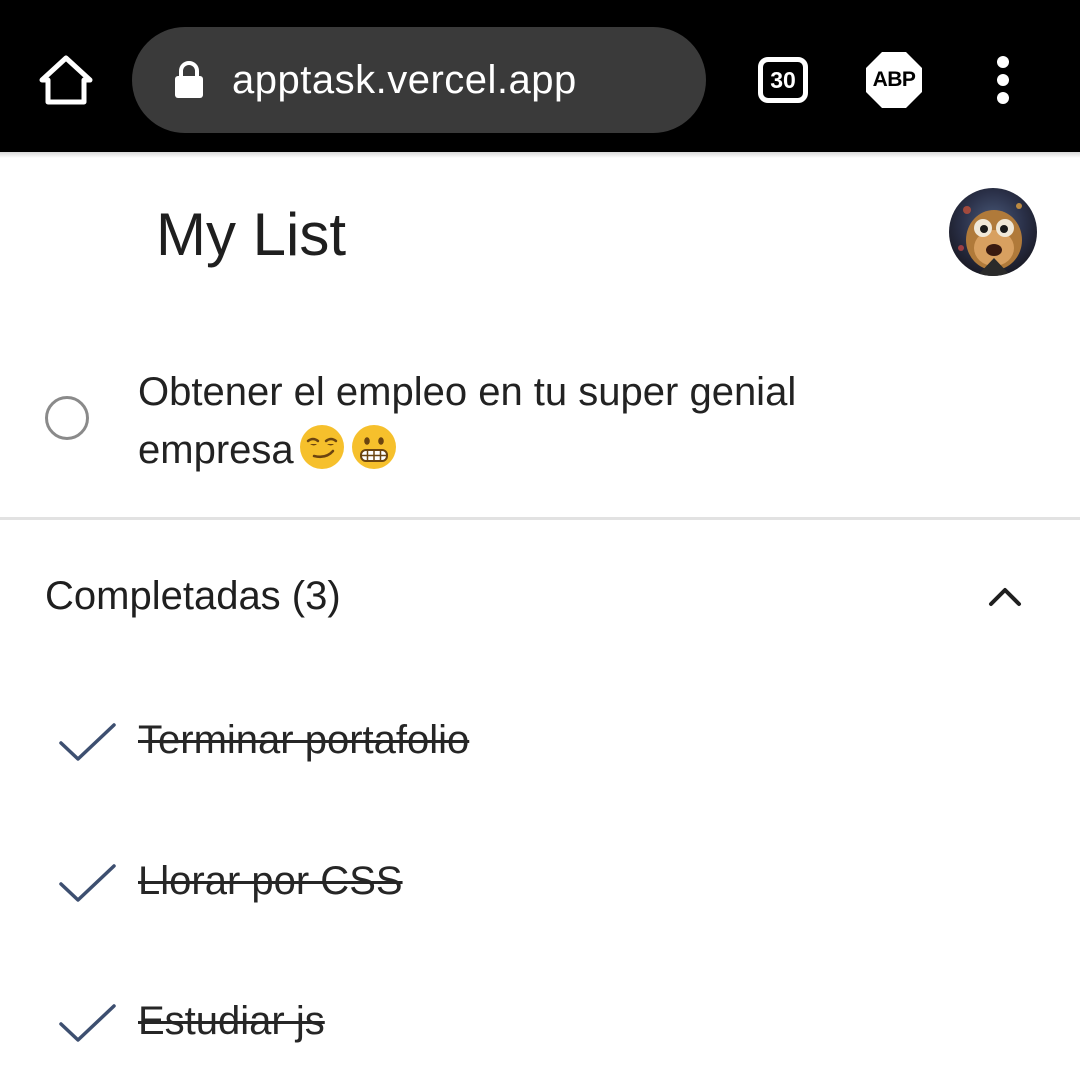  Describe the element at coordinates (404, 80) in the screenshot. I see `url-text: apptask.vercel.app` at that location.